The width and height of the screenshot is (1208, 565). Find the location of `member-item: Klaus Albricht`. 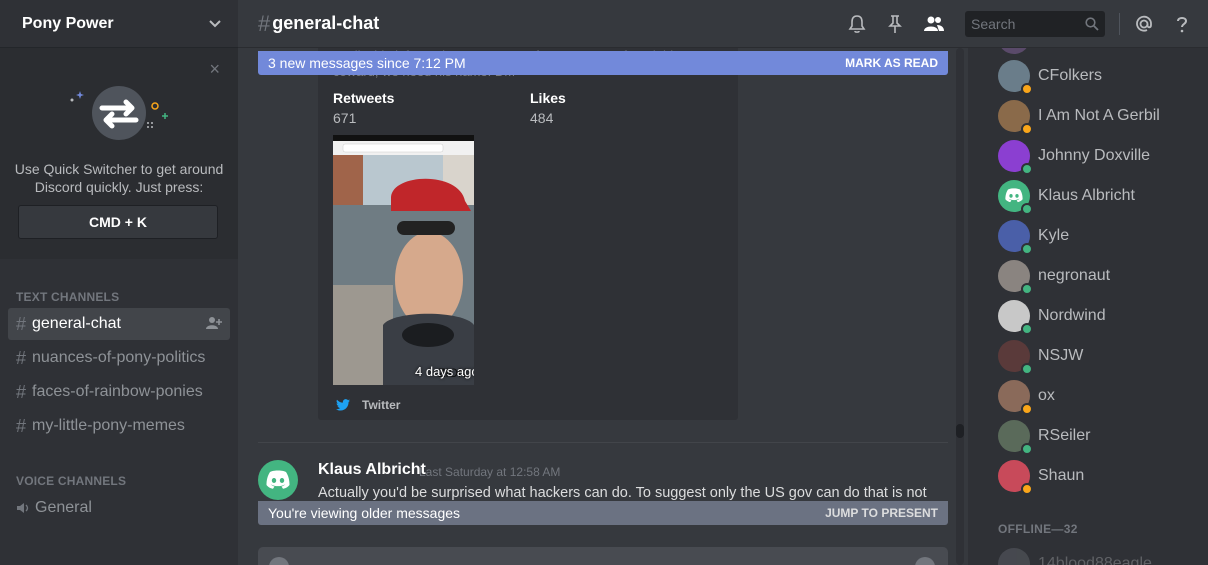

member-item: Klaus Albricht is located at coordinates (1066, 197).